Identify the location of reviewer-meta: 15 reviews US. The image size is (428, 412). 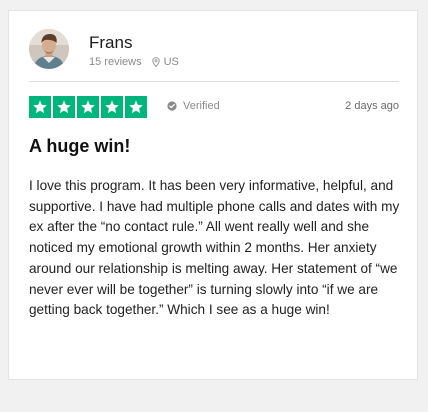
(134, 62).